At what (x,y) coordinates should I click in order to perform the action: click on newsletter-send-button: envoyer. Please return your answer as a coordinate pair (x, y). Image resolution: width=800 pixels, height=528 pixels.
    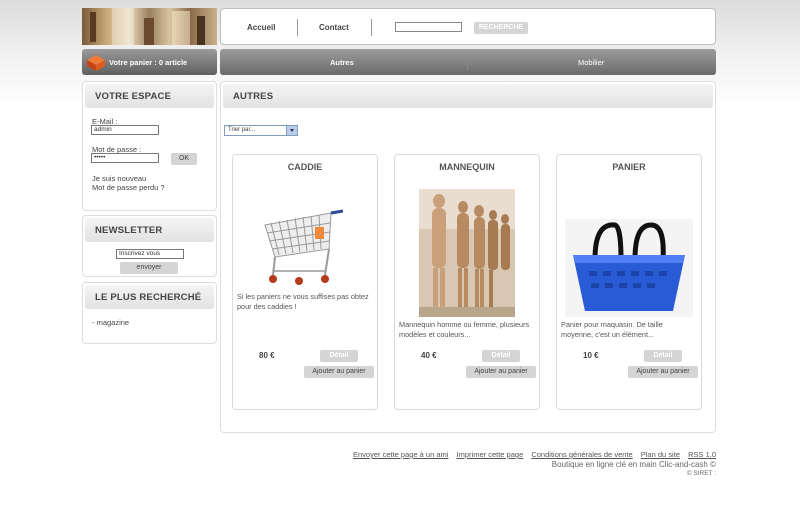
    Looking at the image, I should click on (149, 268).